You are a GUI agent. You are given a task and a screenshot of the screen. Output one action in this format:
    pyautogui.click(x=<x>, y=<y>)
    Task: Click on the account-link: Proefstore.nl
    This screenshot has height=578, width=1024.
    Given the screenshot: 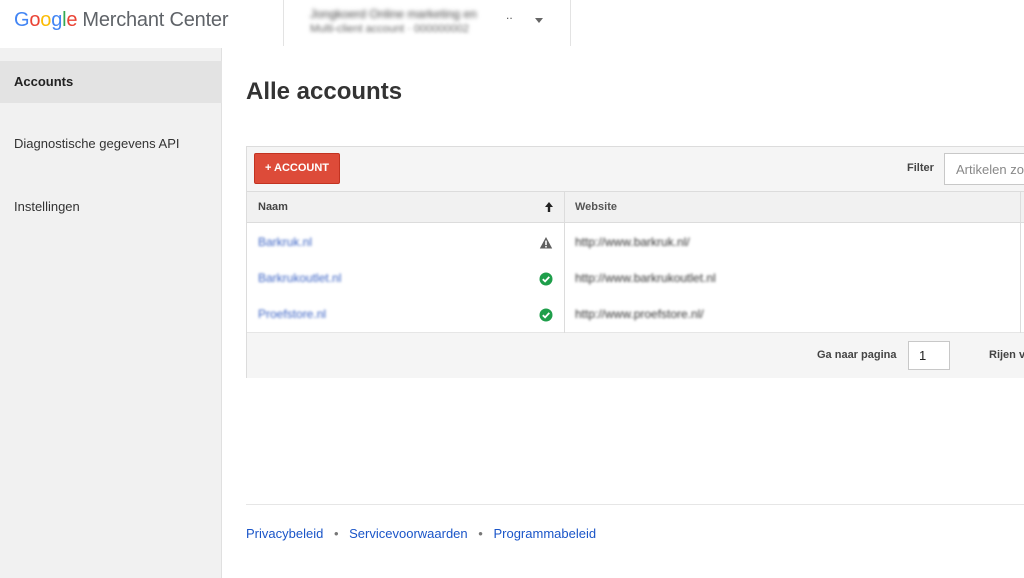 What is the action you would take?
    pyautogui.click(x=292, y=314)
    